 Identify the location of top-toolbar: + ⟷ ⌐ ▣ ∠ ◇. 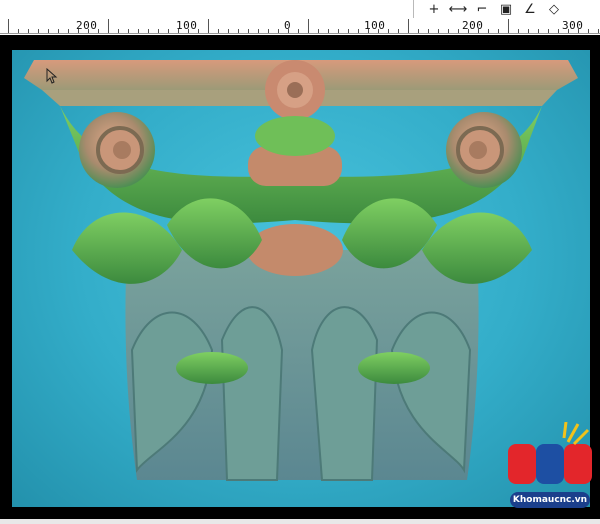
(300, 9).